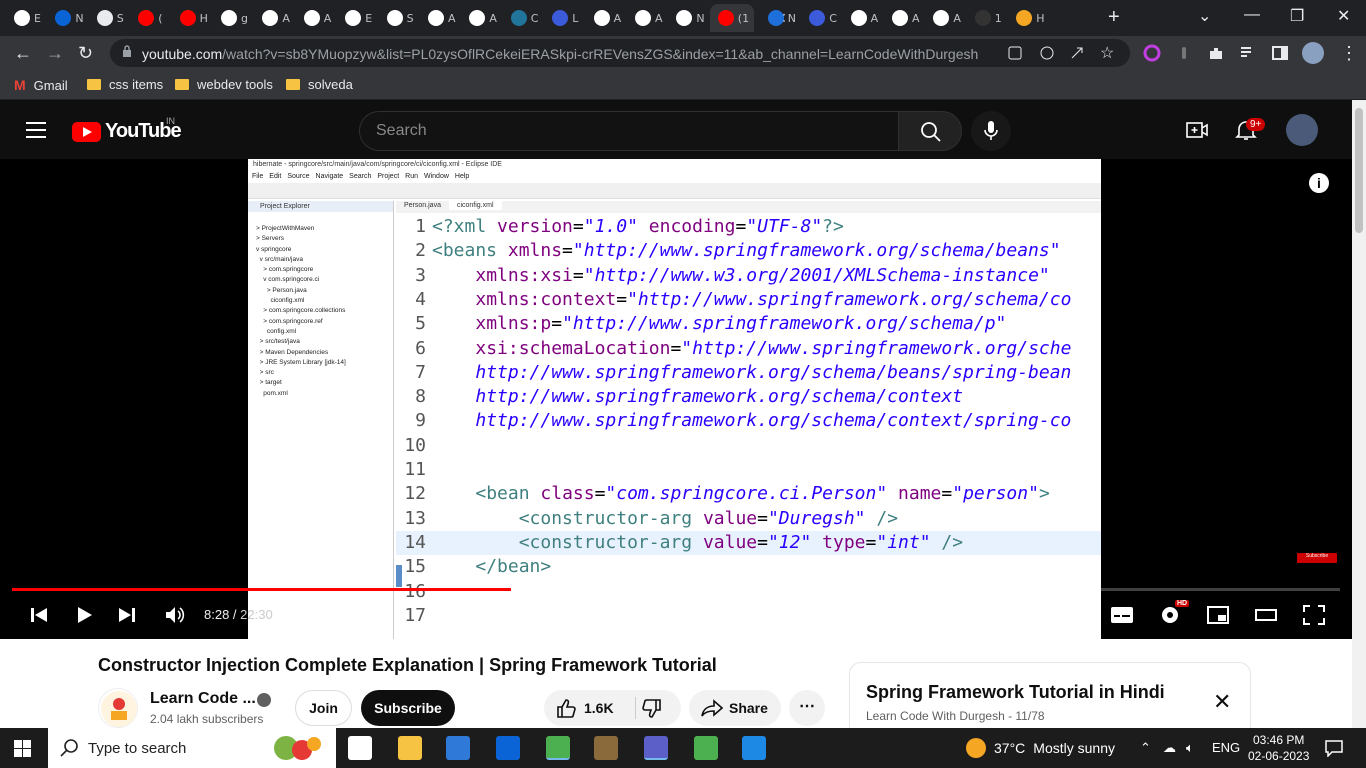 The height and width of the screenshot is (768, 1366). I want to click on account-avatar, so click(1302, 130).